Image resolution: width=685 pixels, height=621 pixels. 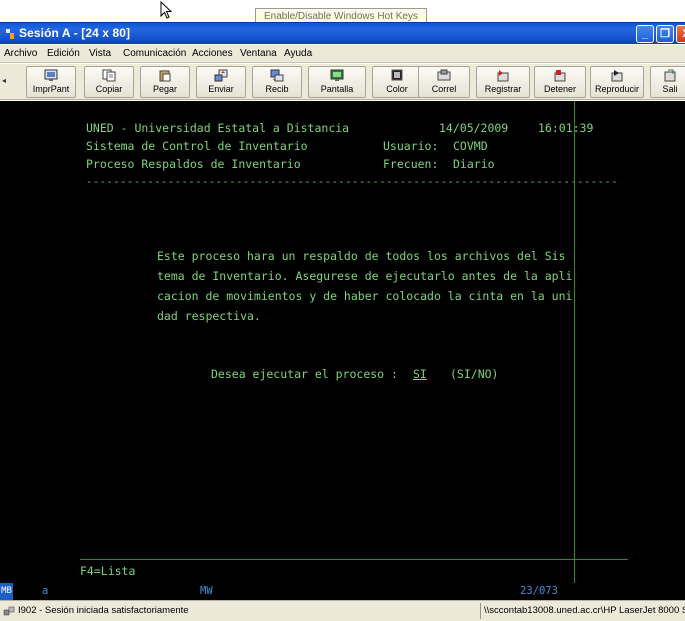 I want to click on toolbar-color-button: Color, so click(x=397, y=82).